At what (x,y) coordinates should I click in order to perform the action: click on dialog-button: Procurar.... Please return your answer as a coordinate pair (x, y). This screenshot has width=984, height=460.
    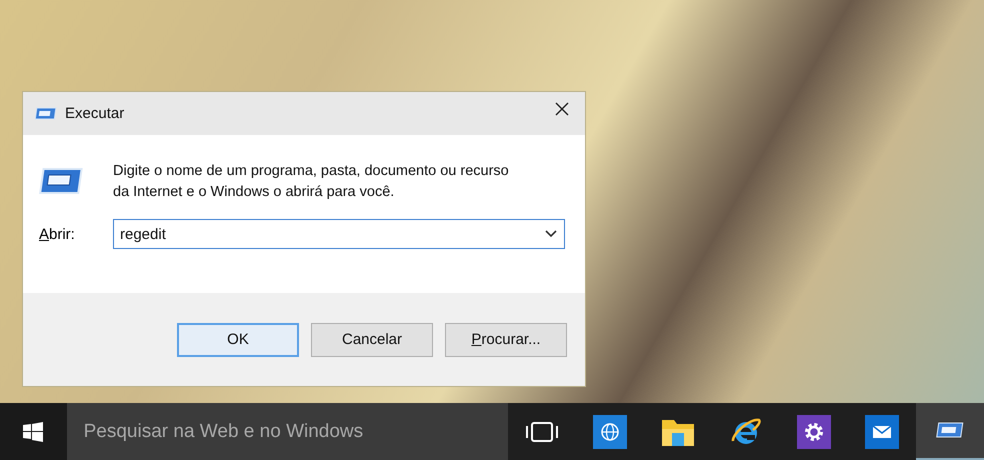
    Looking at the image, I should click on (506, 339).